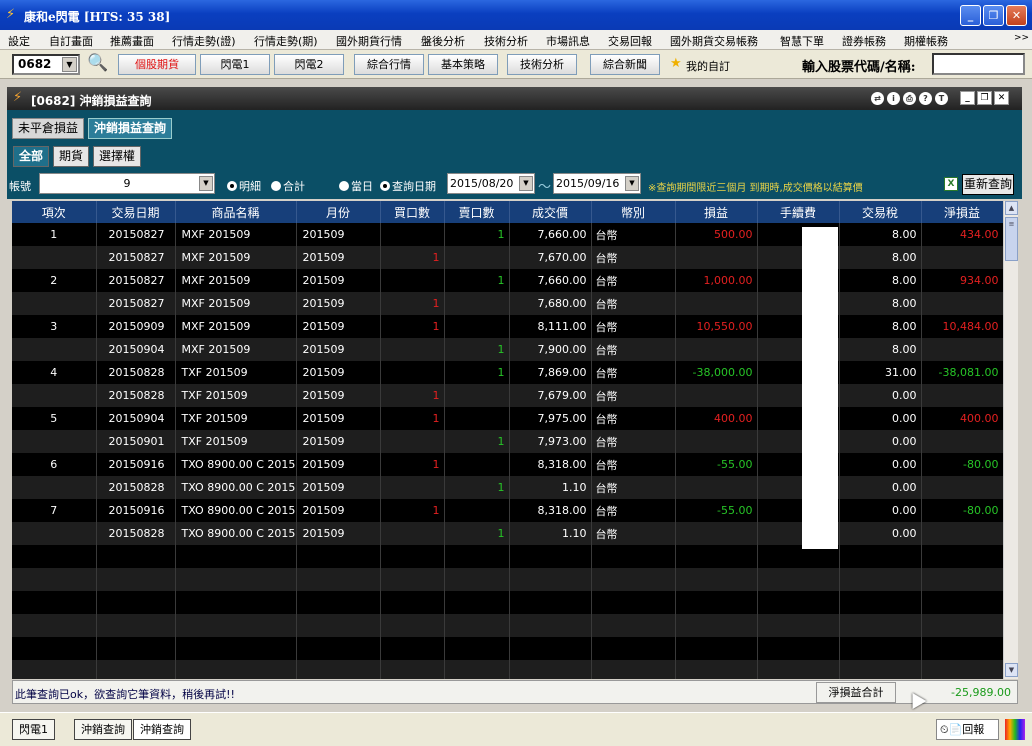 The height and width of the screenshot is (746, 1032). Describe the element at coordinates (477, 212) in the screenshot. I see `column-header: 賣口數` at that location.